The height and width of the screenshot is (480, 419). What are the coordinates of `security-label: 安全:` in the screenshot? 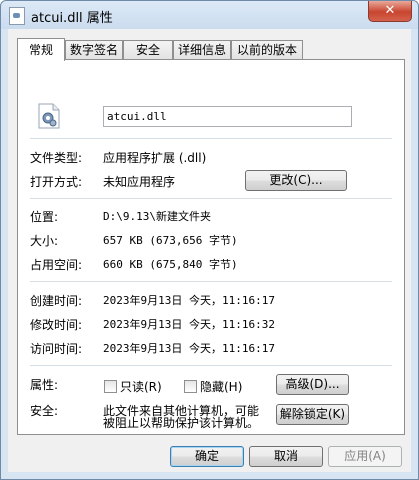 It's located at (44, 411).